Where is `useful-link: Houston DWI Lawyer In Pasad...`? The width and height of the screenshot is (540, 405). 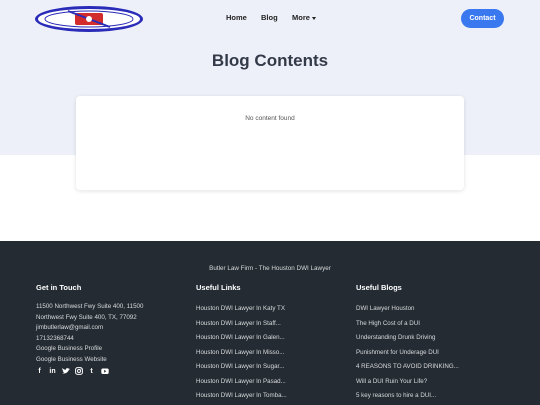
useful-link: Houston DWI Lawyer In Pasad... is located at coordinates (241, 382).